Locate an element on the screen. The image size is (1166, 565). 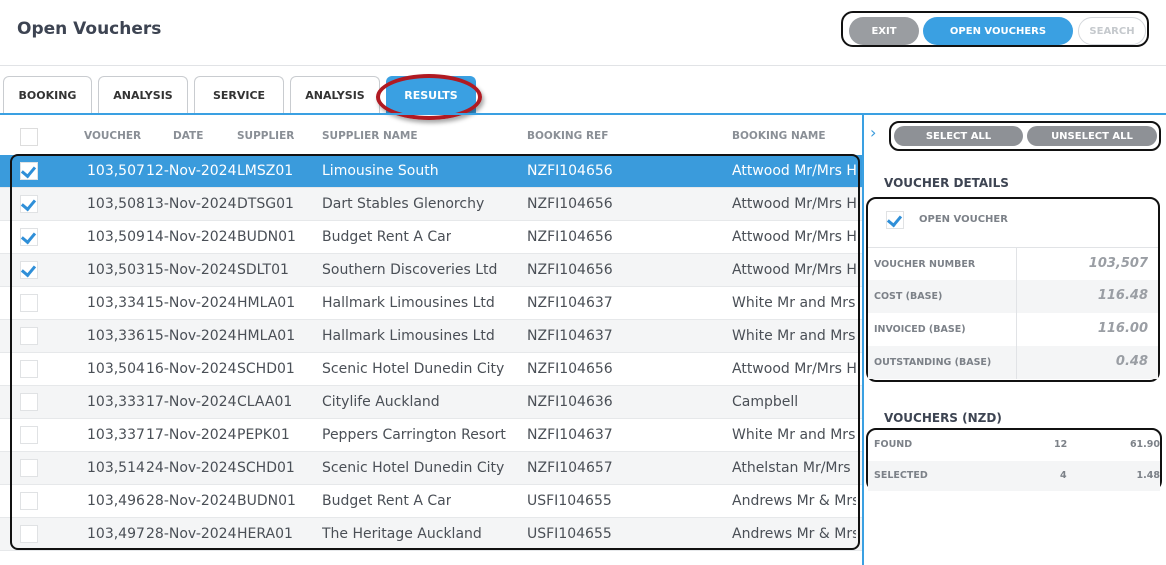
tab-analysis-2: ANALYSIS is located at coordinates (335, 94).